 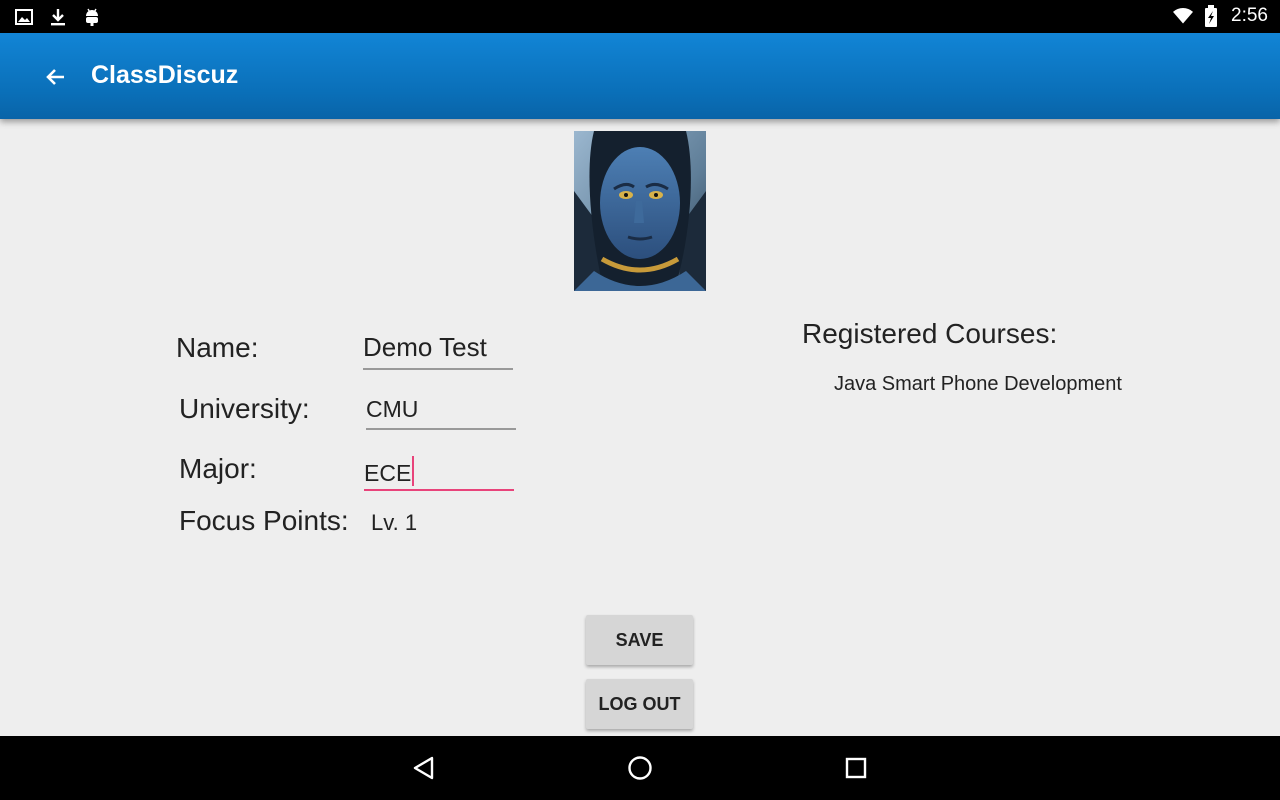 What do you see at coordinates (264, 520) in the screenshot?
I see `focus-points-label: Focus Points:` at bounding box center [264, 520].